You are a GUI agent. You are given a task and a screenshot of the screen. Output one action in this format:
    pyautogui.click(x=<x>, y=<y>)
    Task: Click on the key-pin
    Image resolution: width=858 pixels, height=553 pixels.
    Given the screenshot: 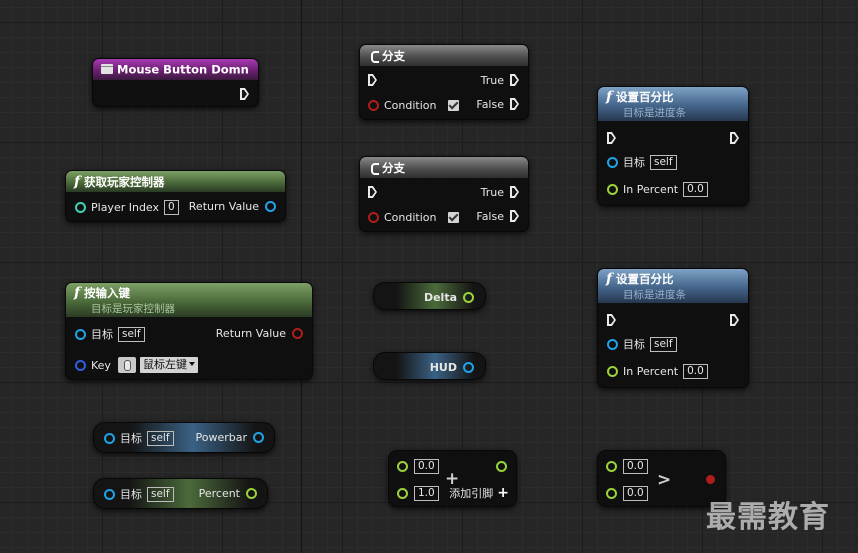 What is the action you would take?
    pyautogui.click(x=80, y=365)
    